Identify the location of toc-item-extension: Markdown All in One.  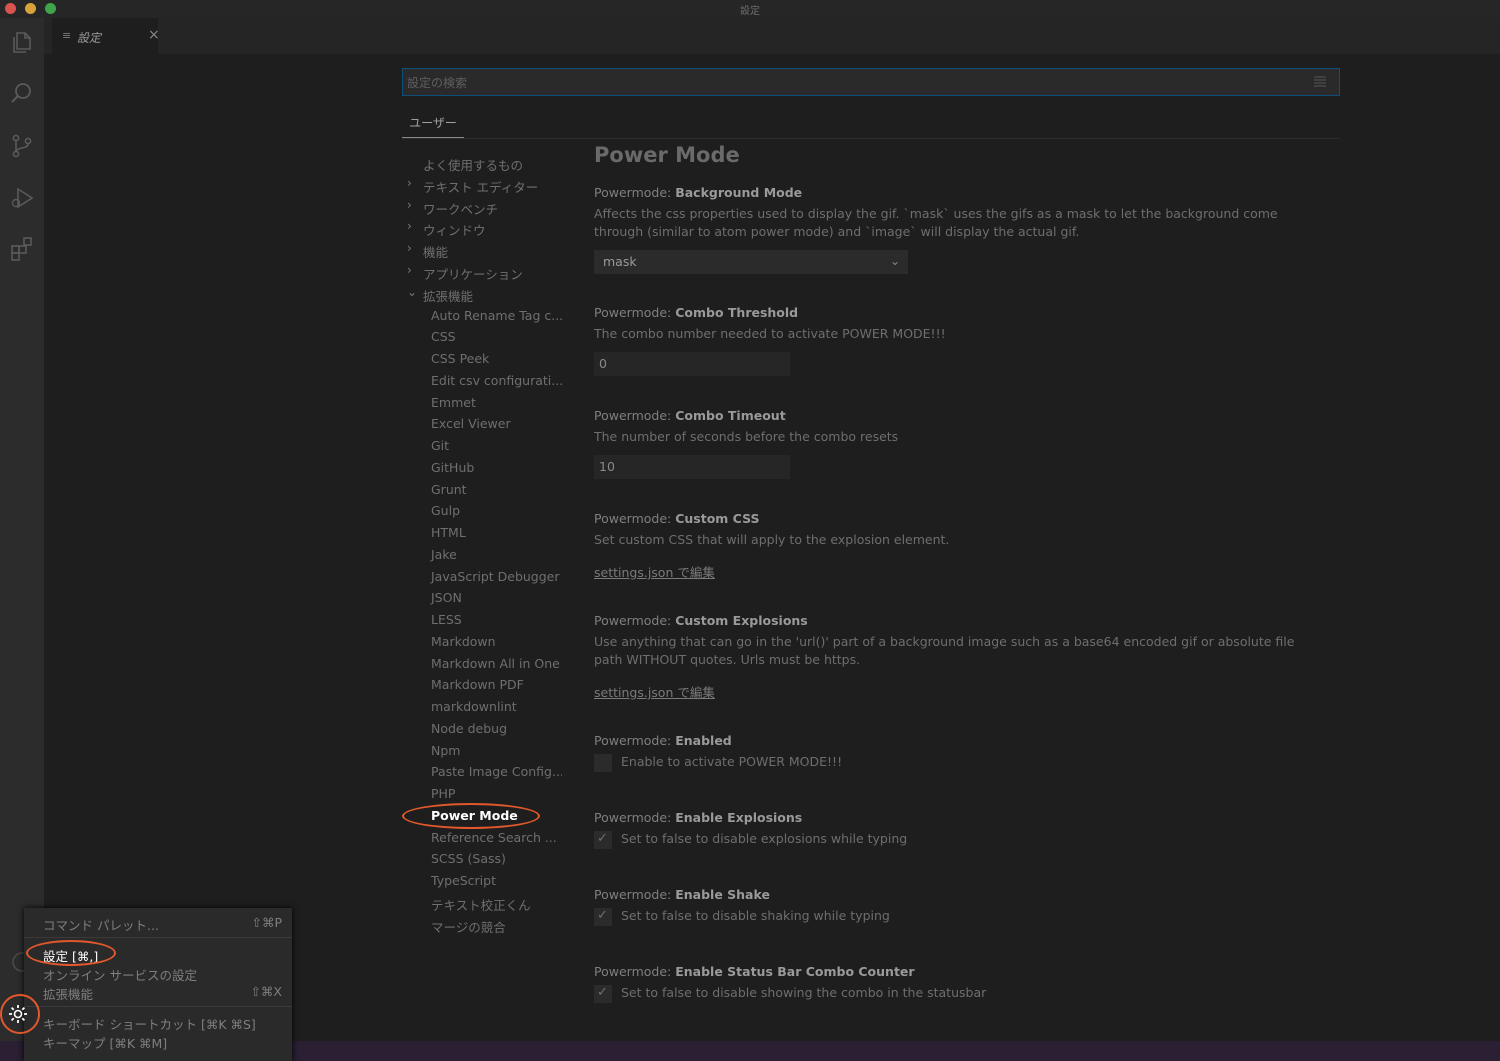
(482, 664).